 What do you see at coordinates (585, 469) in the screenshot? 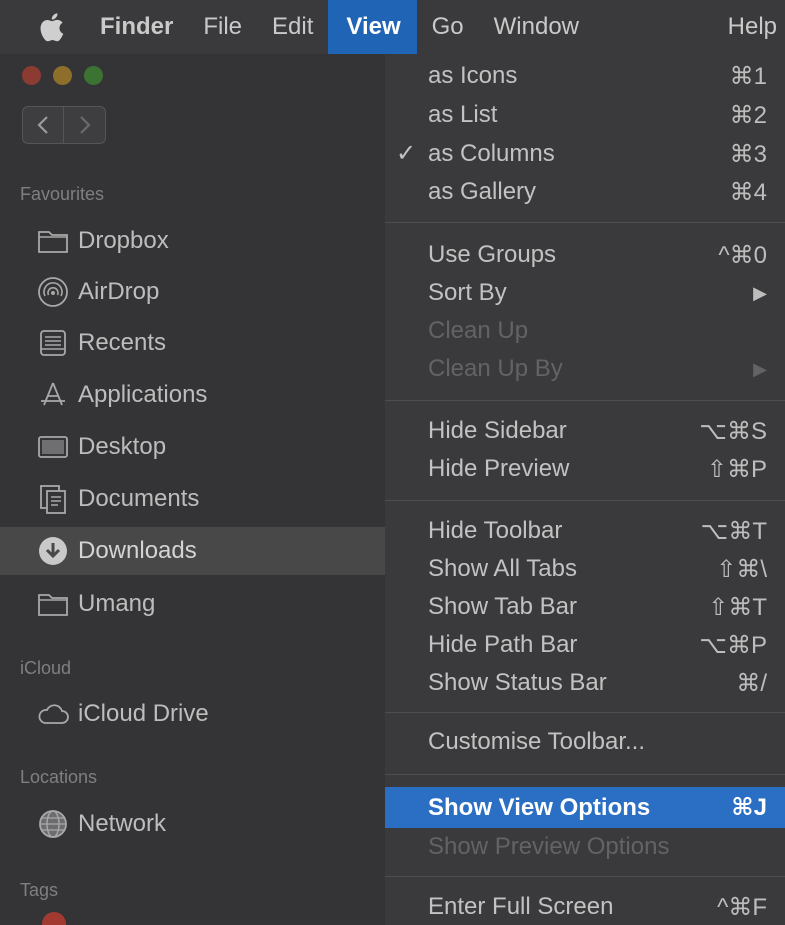
I see `menu-item-hide-preview: Hide Preview ⇧⌘P` at bounding box center [585, 469].